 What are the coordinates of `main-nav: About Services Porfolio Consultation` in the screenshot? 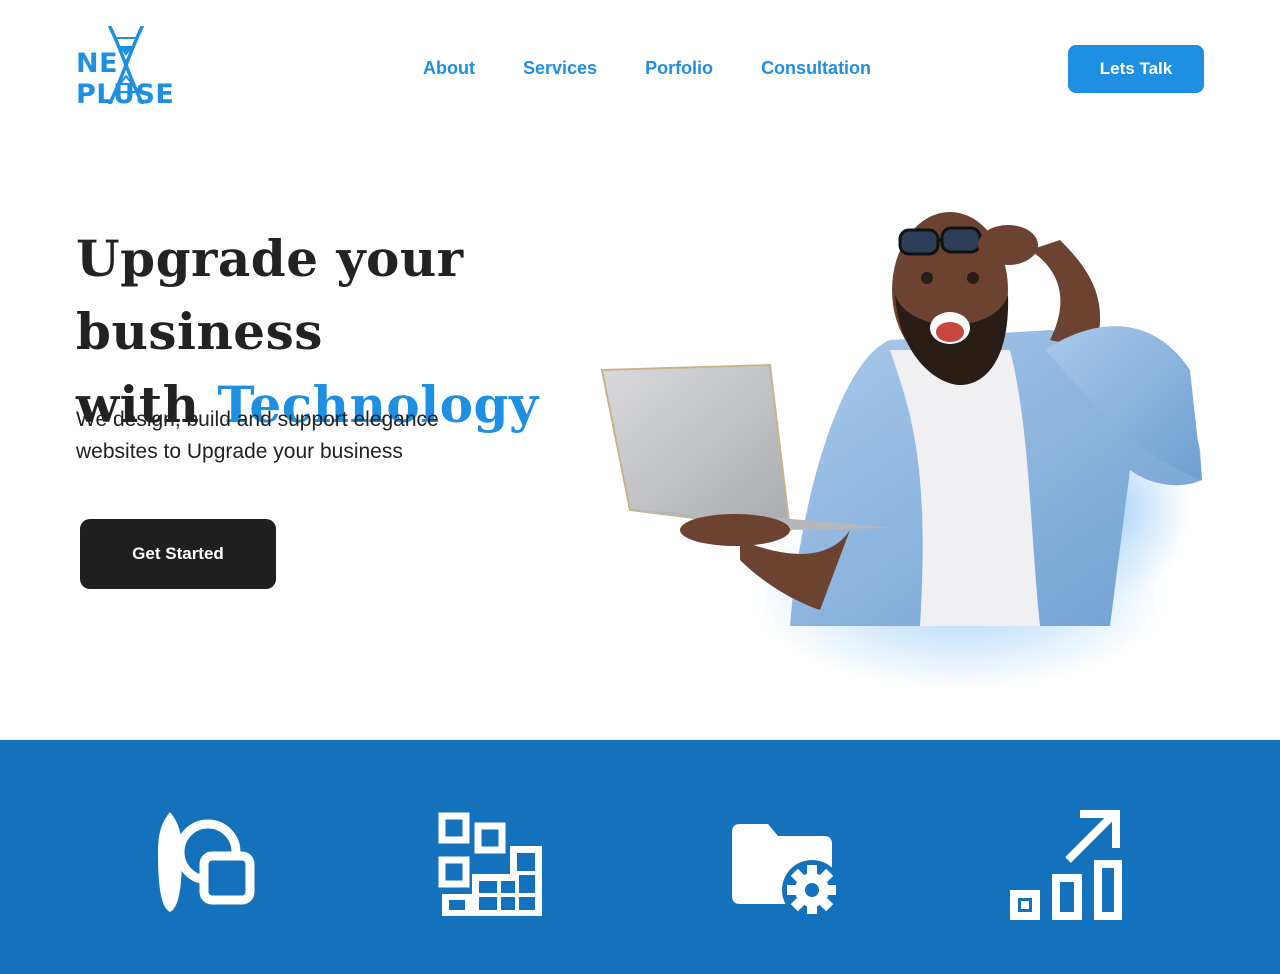 It's located at (647, 68).